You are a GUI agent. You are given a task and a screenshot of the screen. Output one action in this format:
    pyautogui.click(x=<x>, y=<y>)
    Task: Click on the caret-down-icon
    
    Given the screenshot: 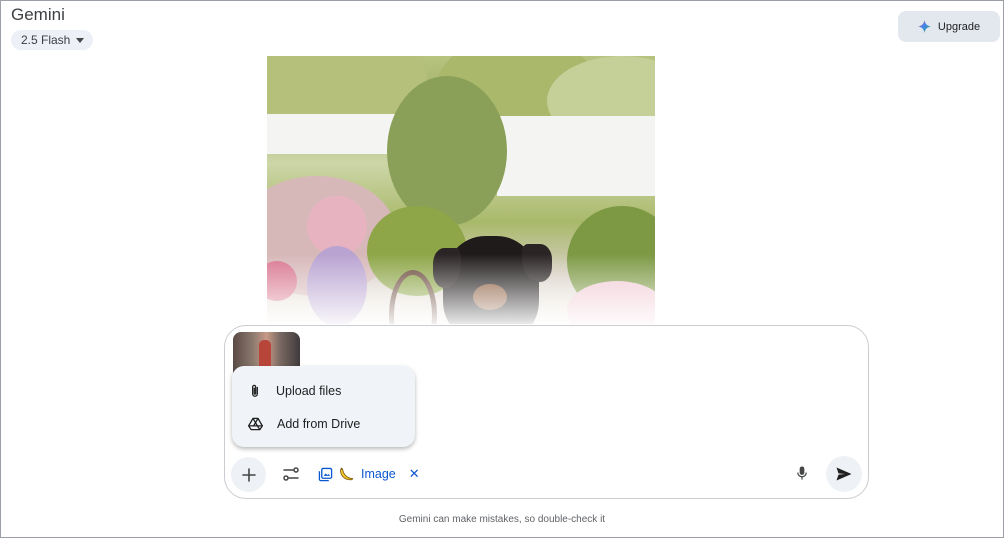 What is the action you would take?
    pyautogui.click(x=80, y=40)
    